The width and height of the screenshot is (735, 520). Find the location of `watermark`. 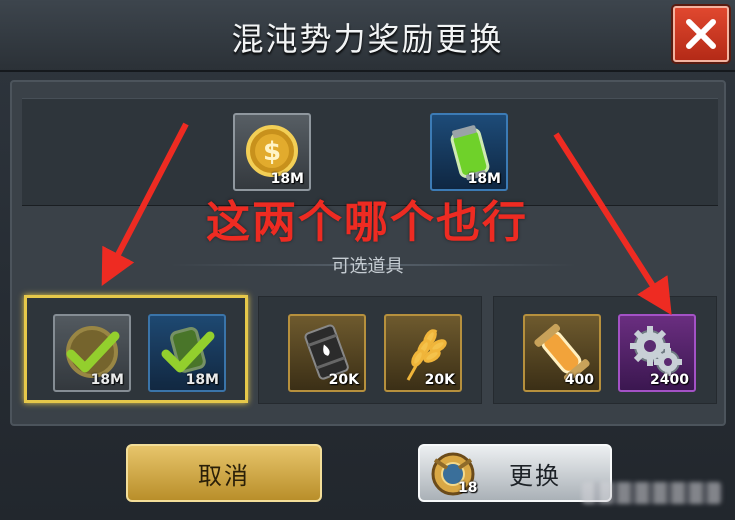

watermark is located at coordinates (652, 493).